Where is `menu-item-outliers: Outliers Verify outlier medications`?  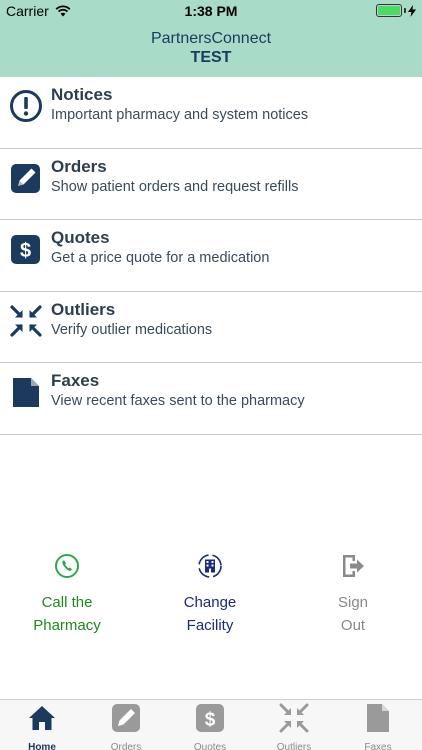
menu-item-outliers: Outliers Verify outlier medications is located at coordinates (211, 327).